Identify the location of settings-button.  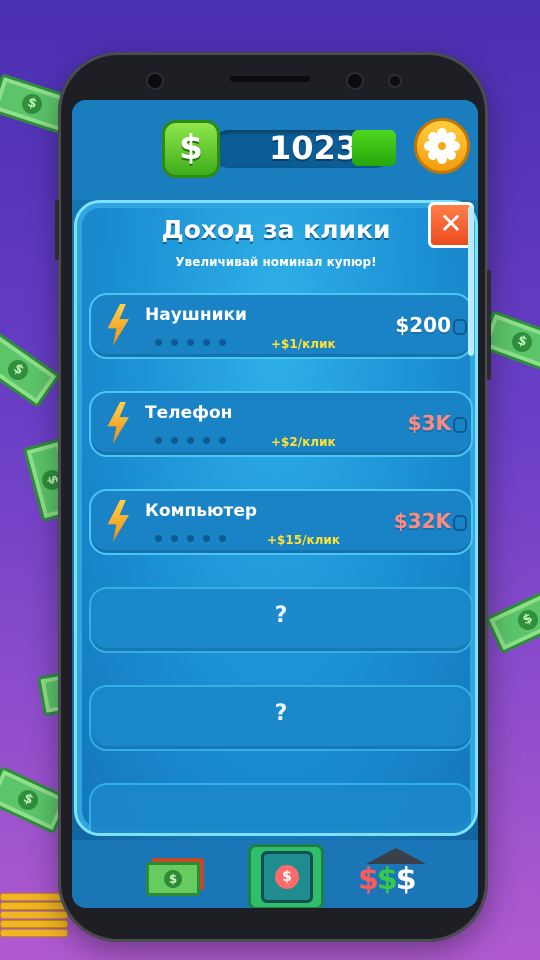
(442, 146).